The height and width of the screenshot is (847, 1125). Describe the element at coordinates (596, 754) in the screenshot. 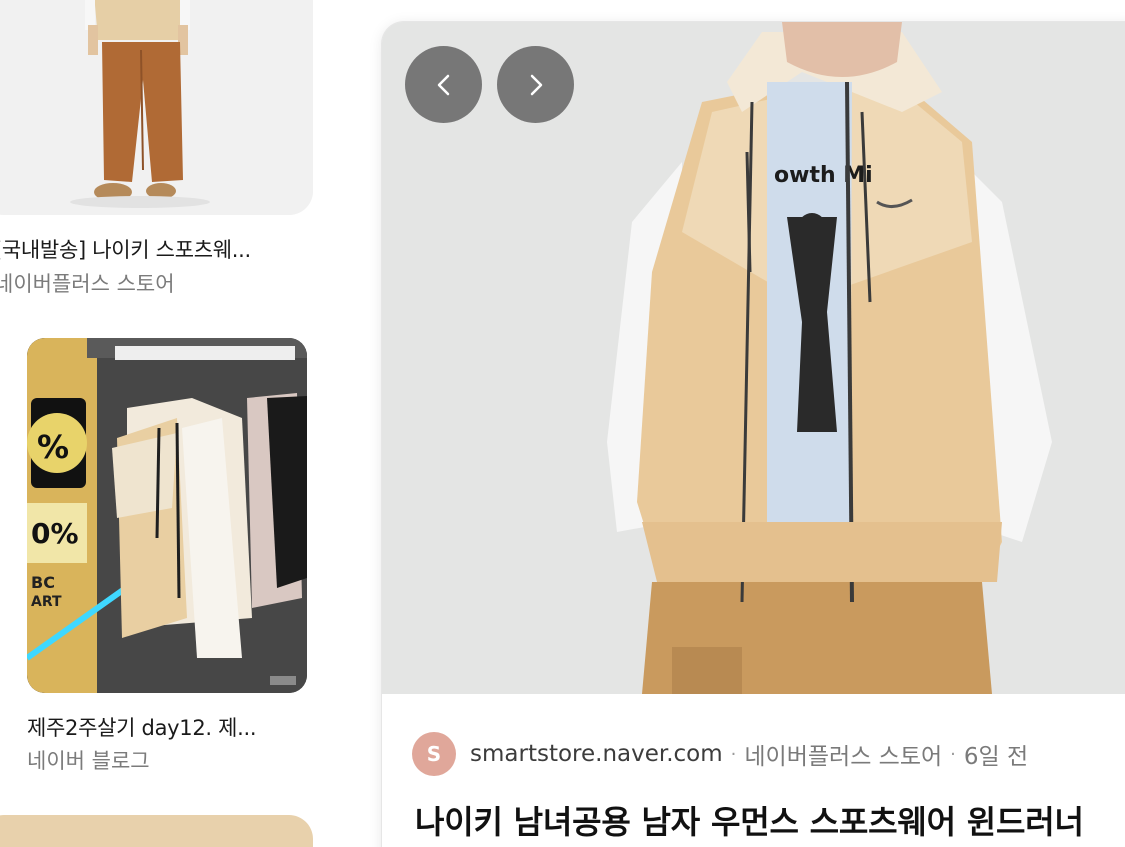

I see `preview-domain: smartstore.naver.com` at that location.